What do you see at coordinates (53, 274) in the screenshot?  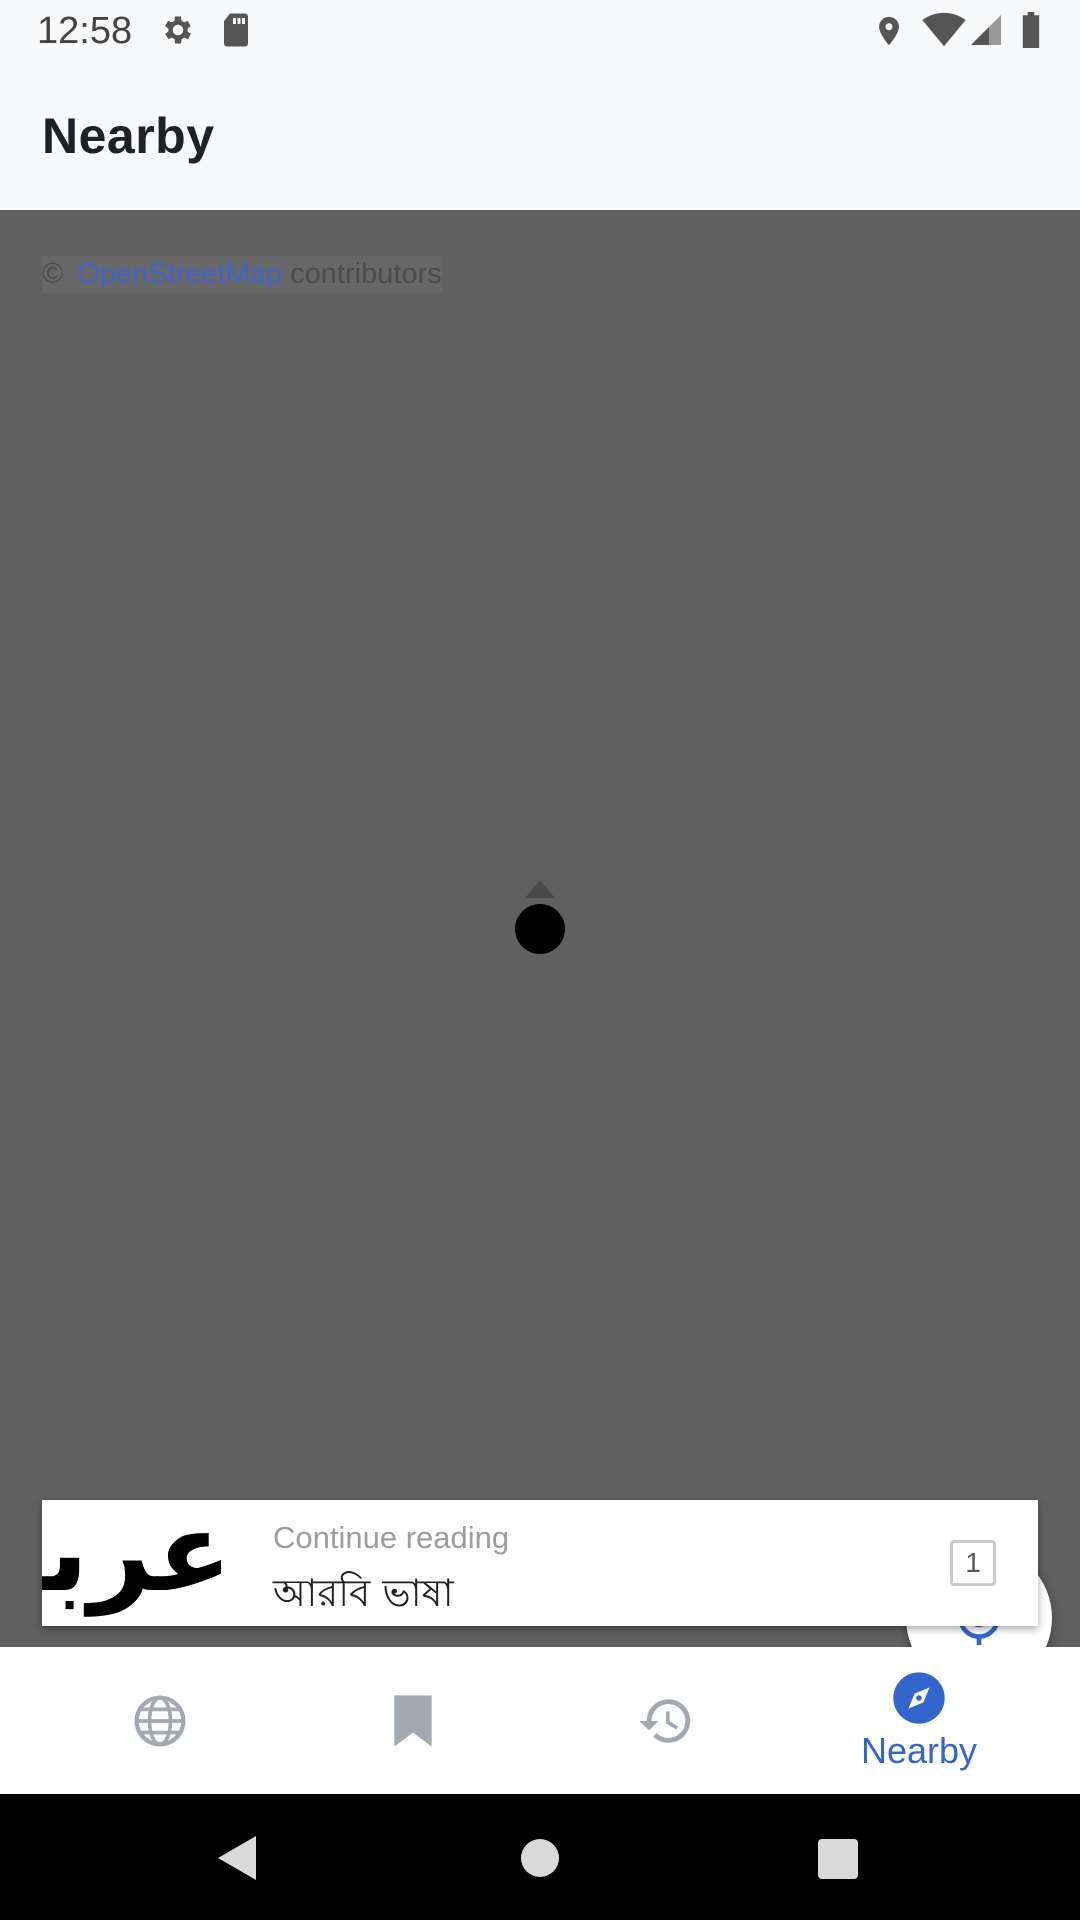 I see `attribution-copyright: ©` at bounding box center [53, 274].